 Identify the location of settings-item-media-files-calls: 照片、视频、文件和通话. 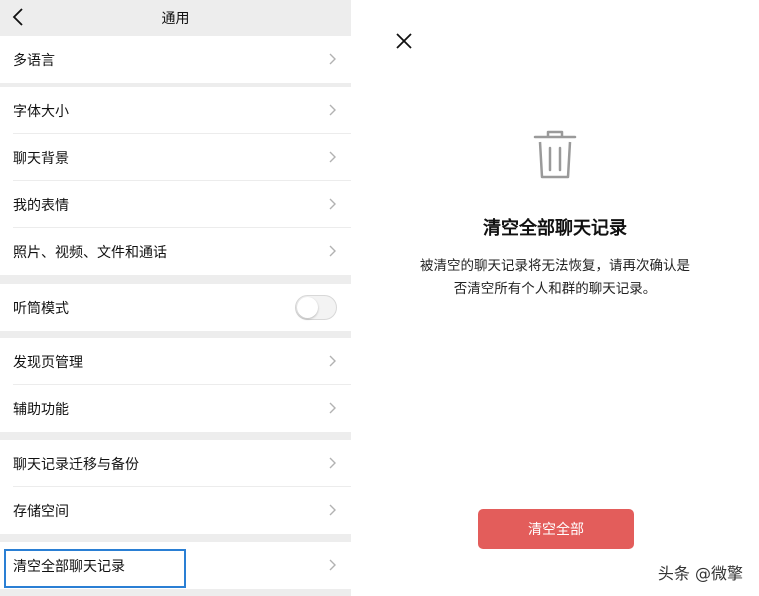
(175, 251).